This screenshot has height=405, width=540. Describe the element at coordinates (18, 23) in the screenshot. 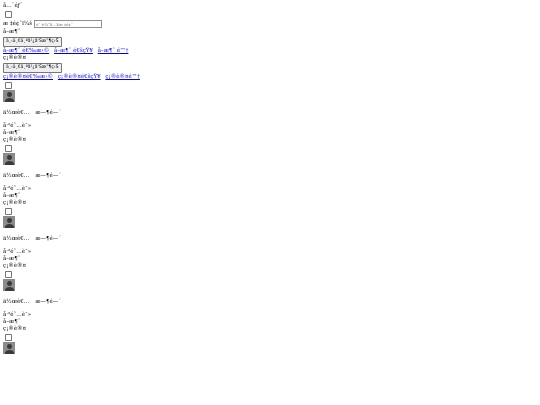

I see `search-label: æ ‡é¢˜ï¼š` at that location.